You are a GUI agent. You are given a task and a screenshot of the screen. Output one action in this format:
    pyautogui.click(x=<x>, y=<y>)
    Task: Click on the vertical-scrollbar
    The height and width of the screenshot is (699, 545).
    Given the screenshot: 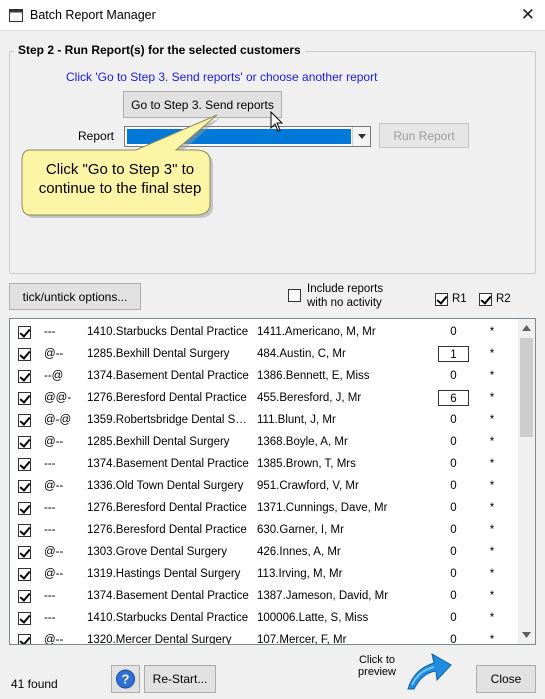 What is the action you would take?
    pyautogui.click(x=526, y=481)
    